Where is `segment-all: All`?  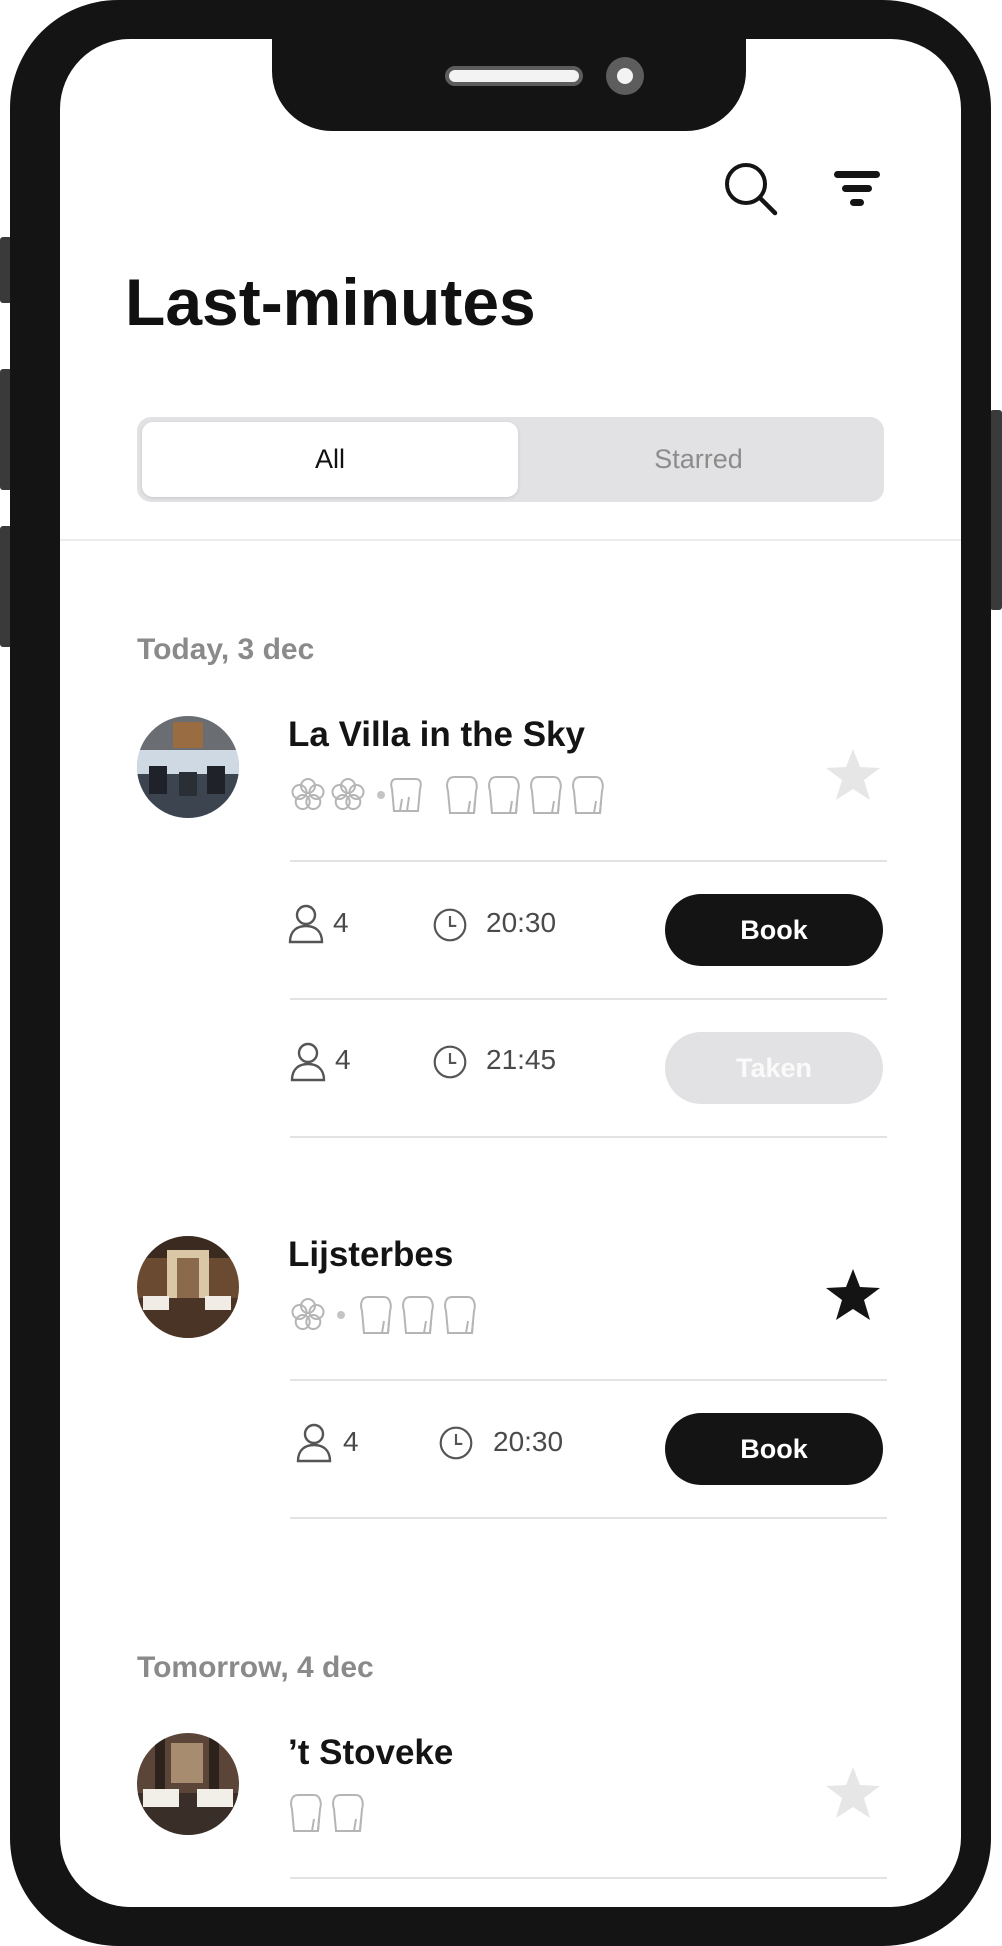
segment-all: All is located at coordinates (330, 459).